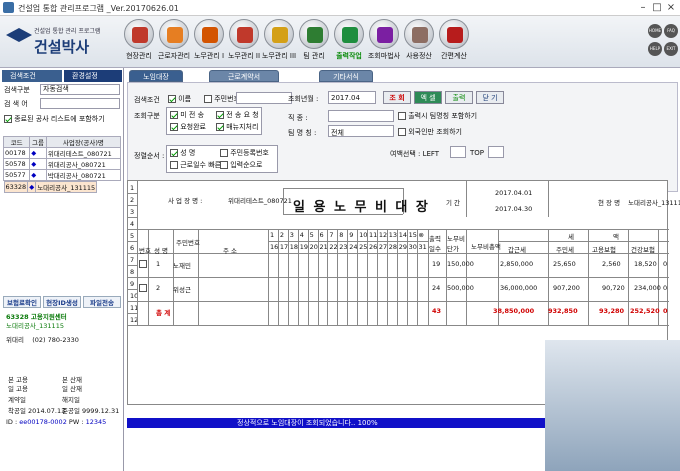 This screenshot has height=471, width=680. Describe the element at coordinates (654, 203) in the screenshot. I see `site2-value: 노대리공사_131115` at that location.